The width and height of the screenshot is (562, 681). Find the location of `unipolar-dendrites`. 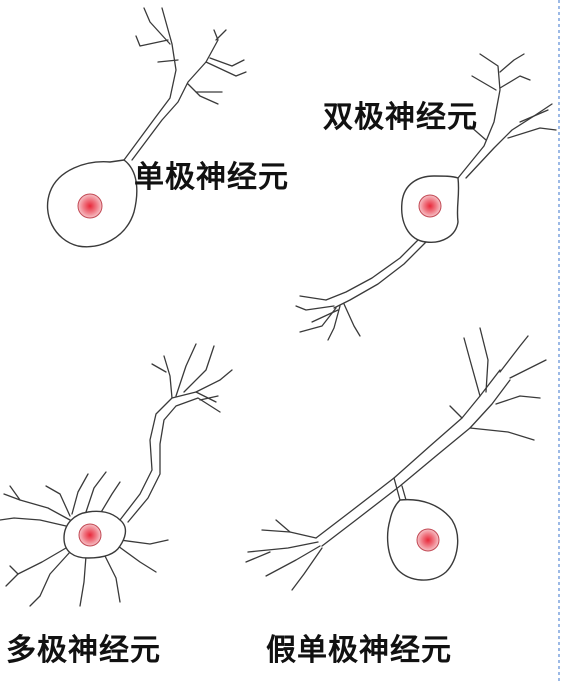

unipolar-dendrites is located at coordinates (185, 84).